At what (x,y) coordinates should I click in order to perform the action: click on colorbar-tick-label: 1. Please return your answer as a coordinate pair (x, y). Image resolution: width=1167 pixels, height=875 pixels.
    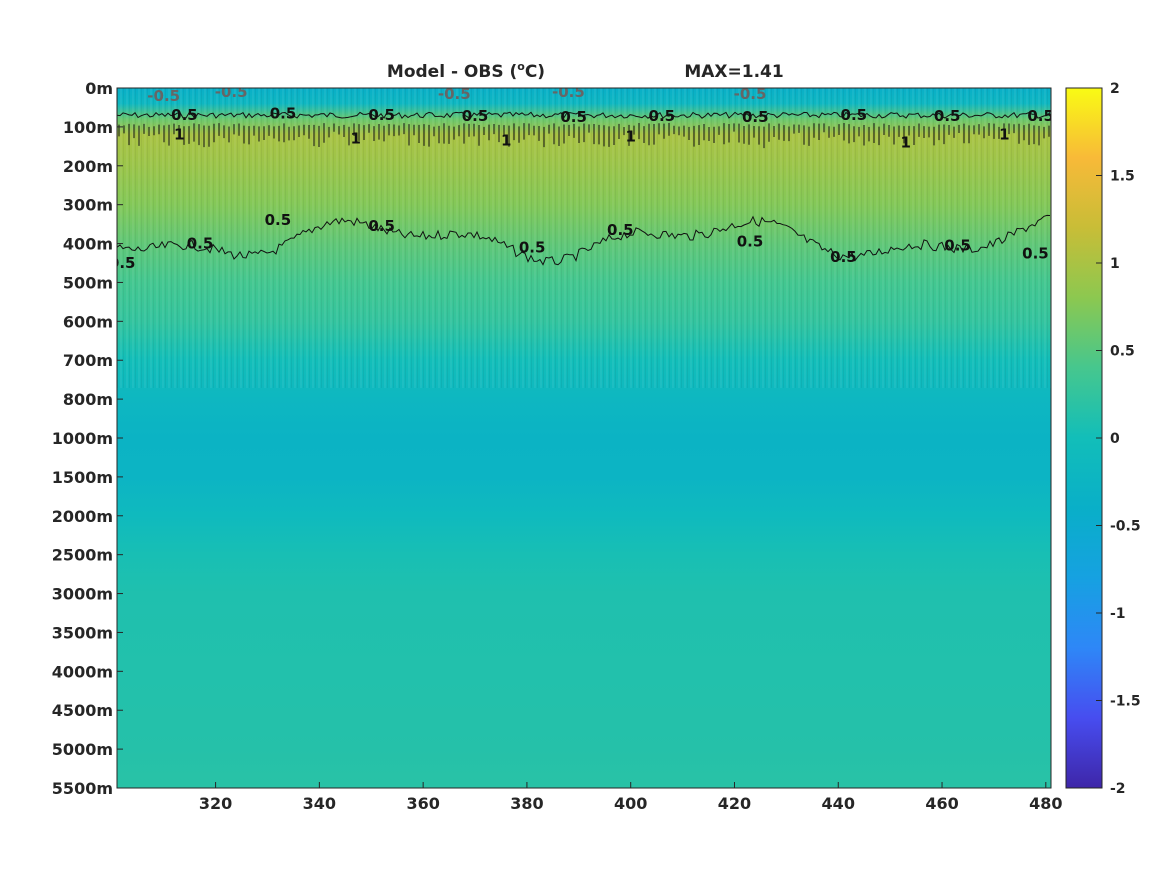
    Looking at the image, I should click on (1115, 264).